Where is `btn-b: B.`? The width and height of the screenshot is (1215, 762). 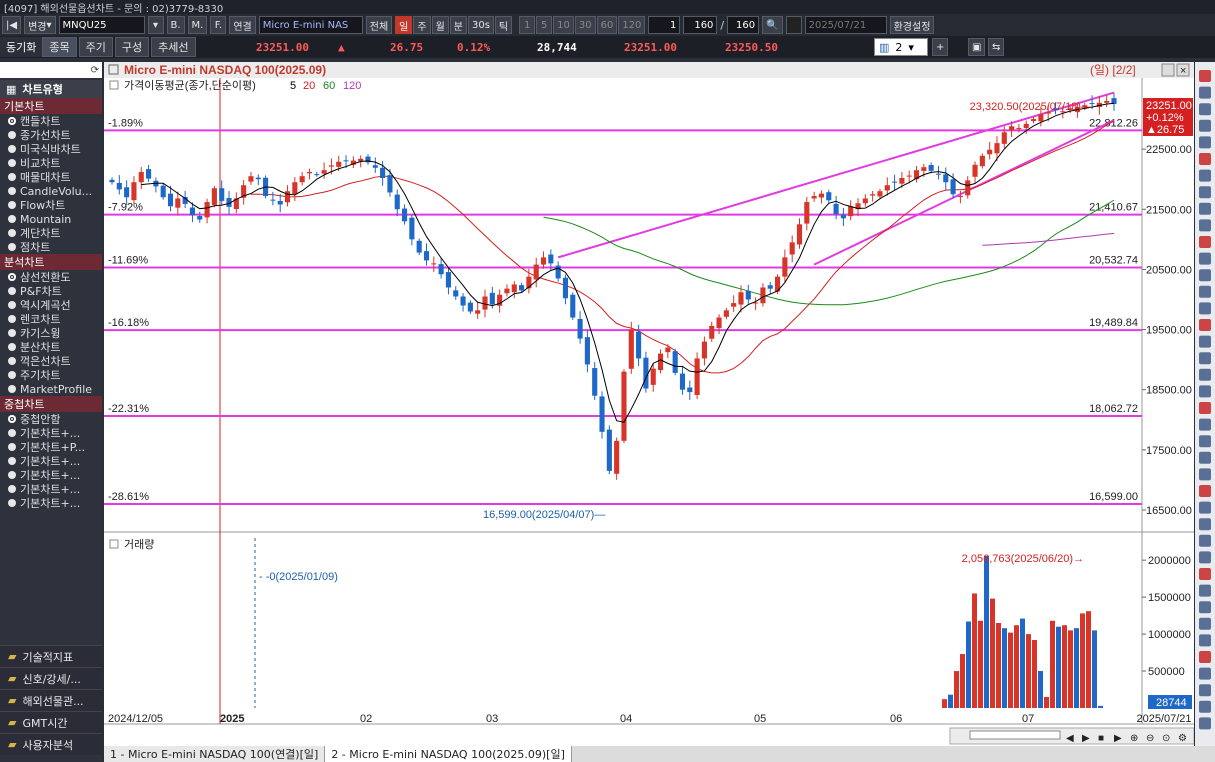 btn-b: B. is located at coordinates (175, 25).